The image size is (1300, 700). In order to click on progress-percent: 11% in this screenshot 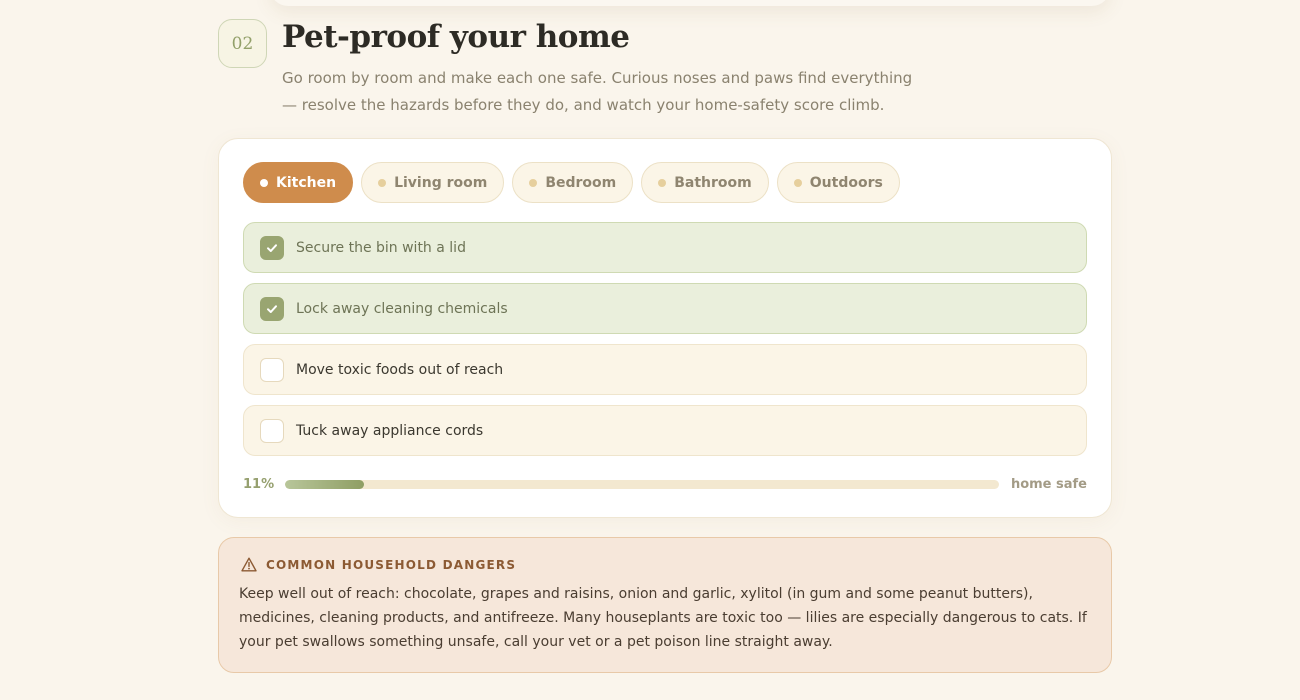, I will do `click(259, 484)`.